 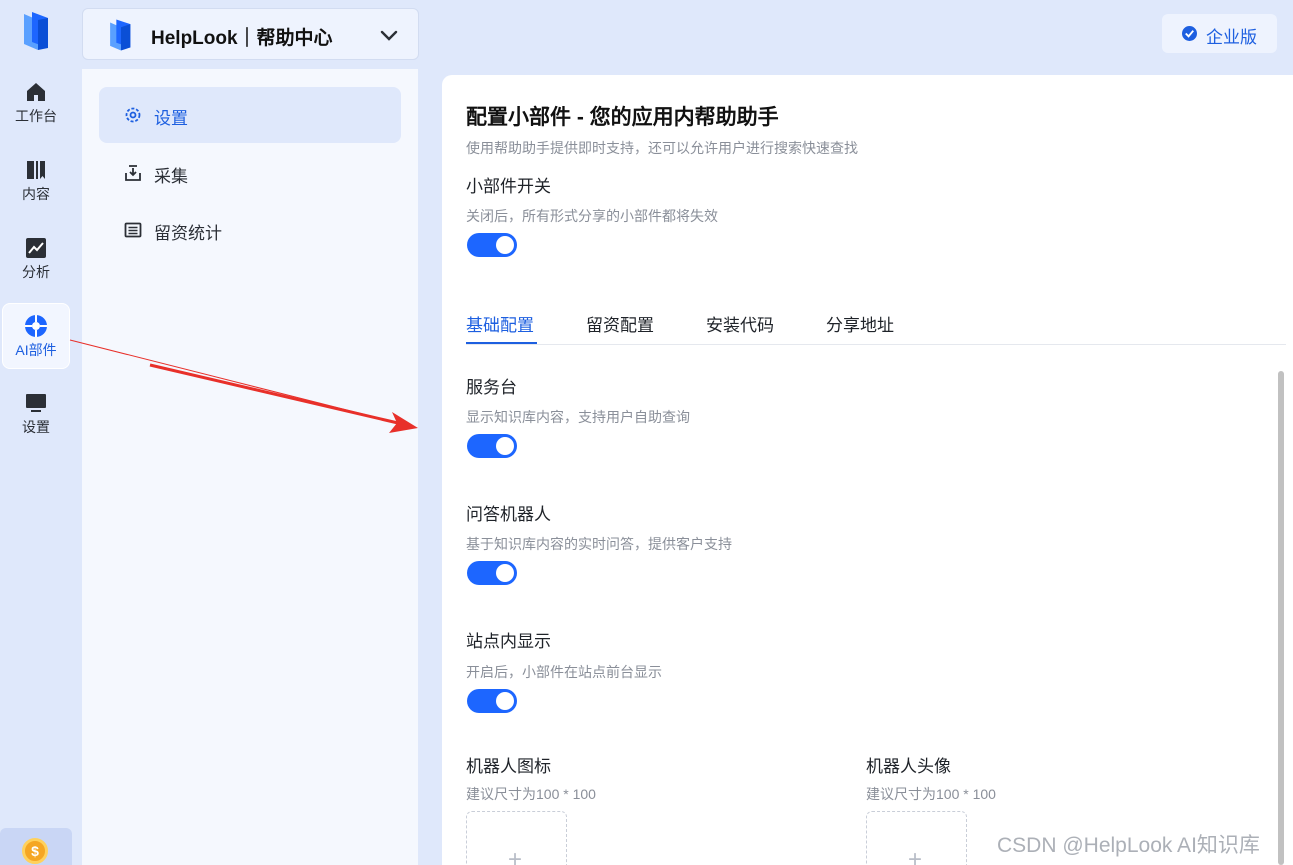 I want to click on list-icon, so click(x=133, y=230).